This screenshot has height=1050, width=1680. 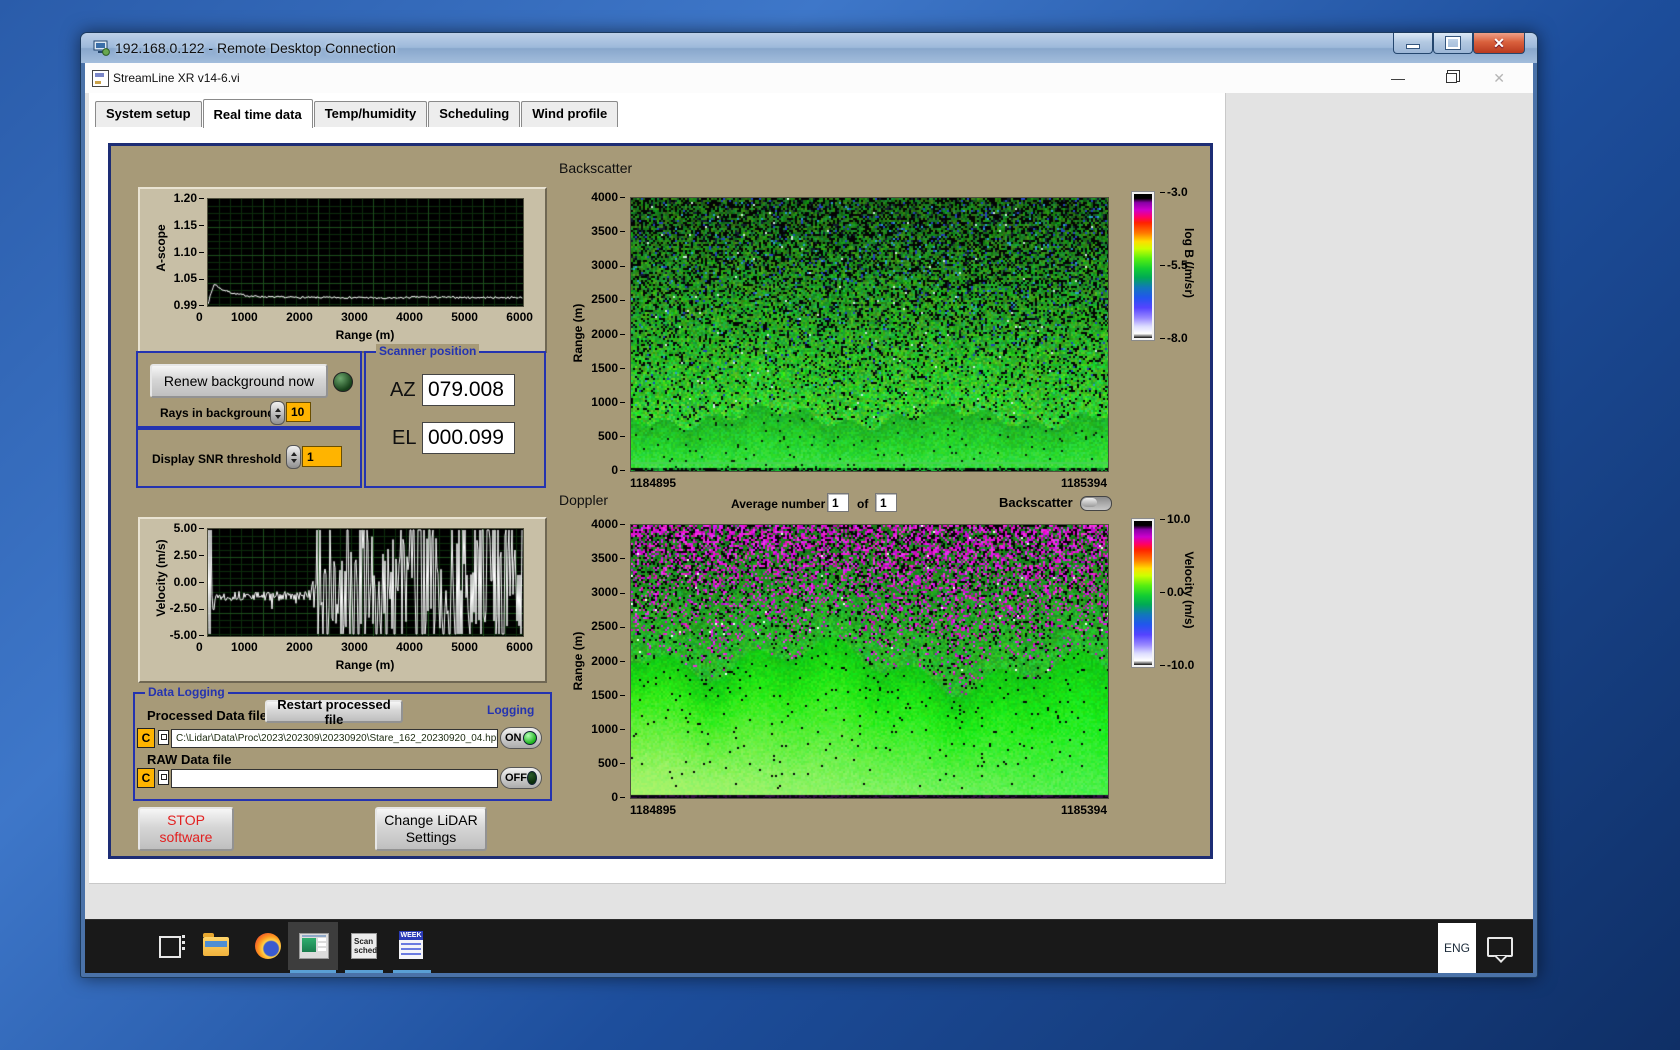 I want to click on backscatter-doppler-toggle, so click(x=1096, y=503).